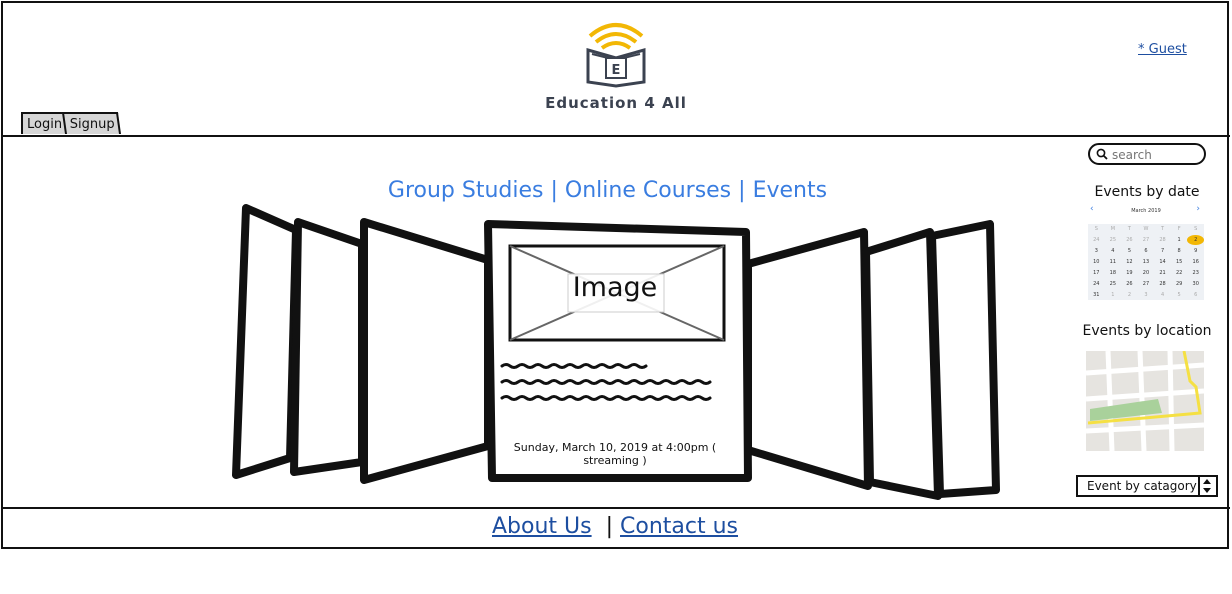  Describe the element at coordinates (1162, 49) in the screenshot. I see `guest-user-link: * Guest` at that location.